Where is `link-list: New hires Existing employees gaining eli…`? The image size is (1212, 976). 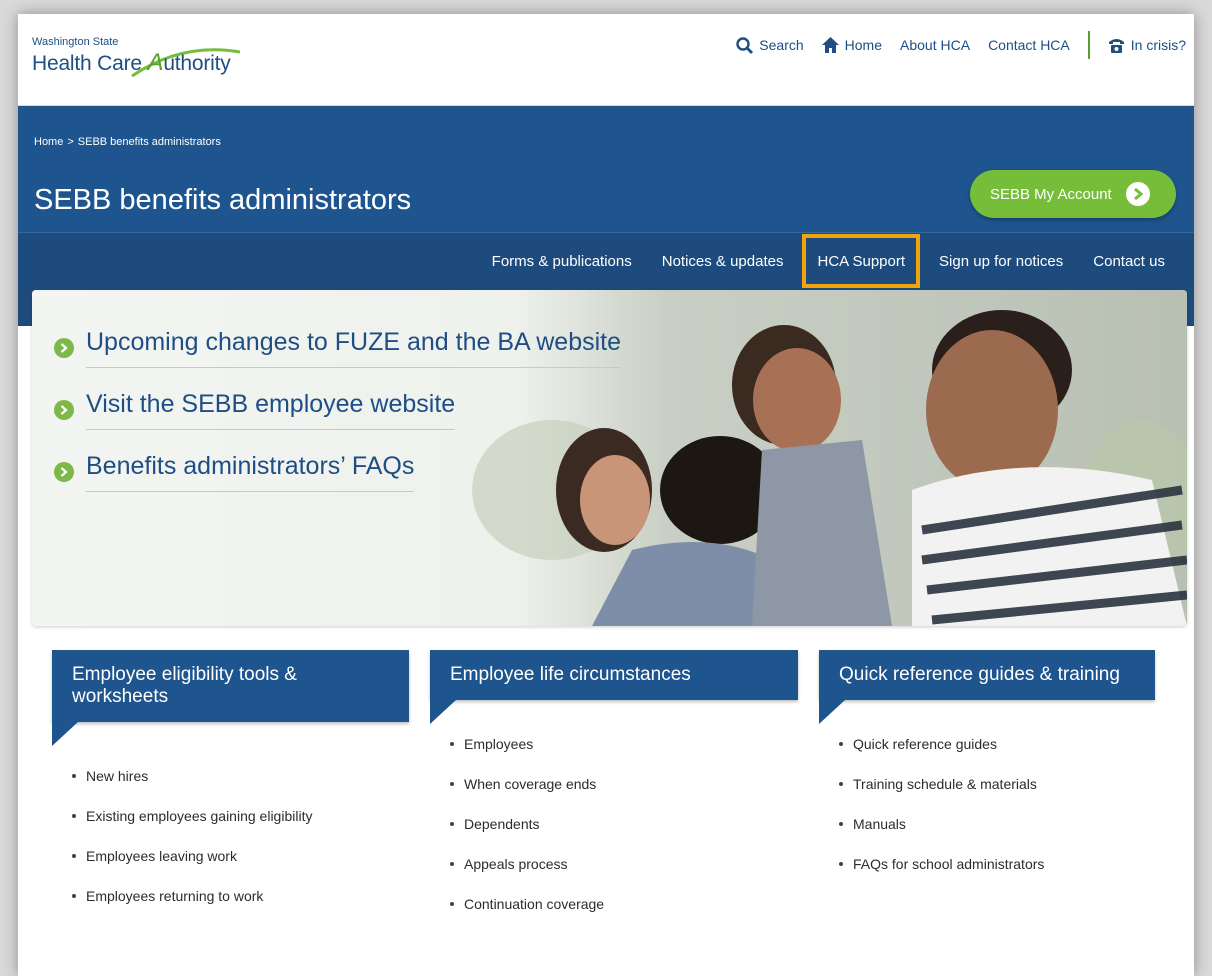
link-list: New hires Existing employees gaining eli… is located at coordinates (230, 836).